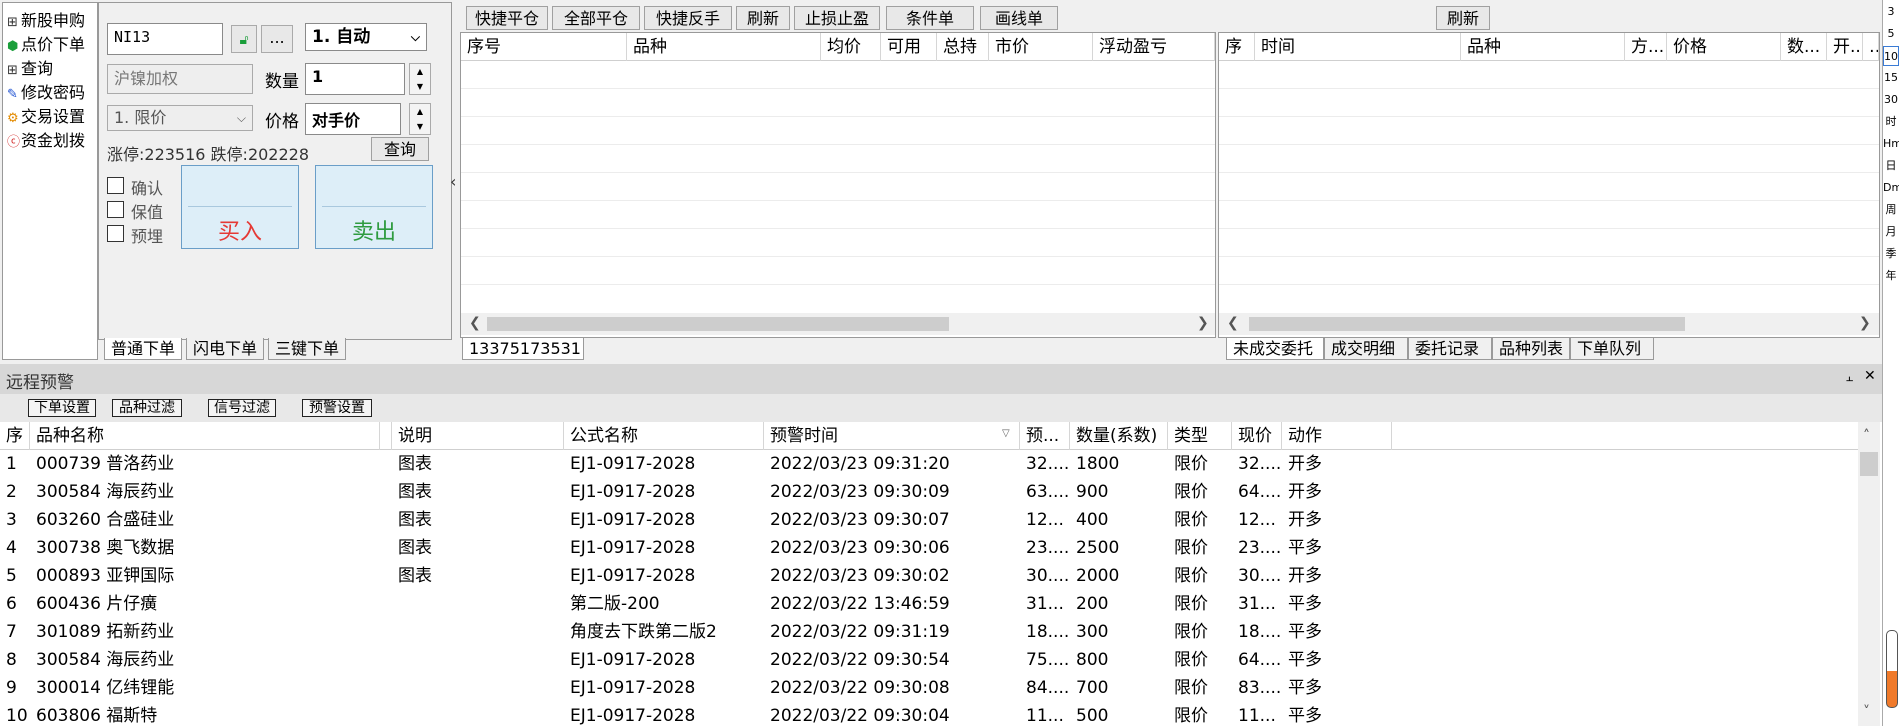 The image size is (1900, 726). Describe the element at coordinates (180, 118) in the screenshot. I see `order-type-select: 1. 限价 ⌵` at that location.